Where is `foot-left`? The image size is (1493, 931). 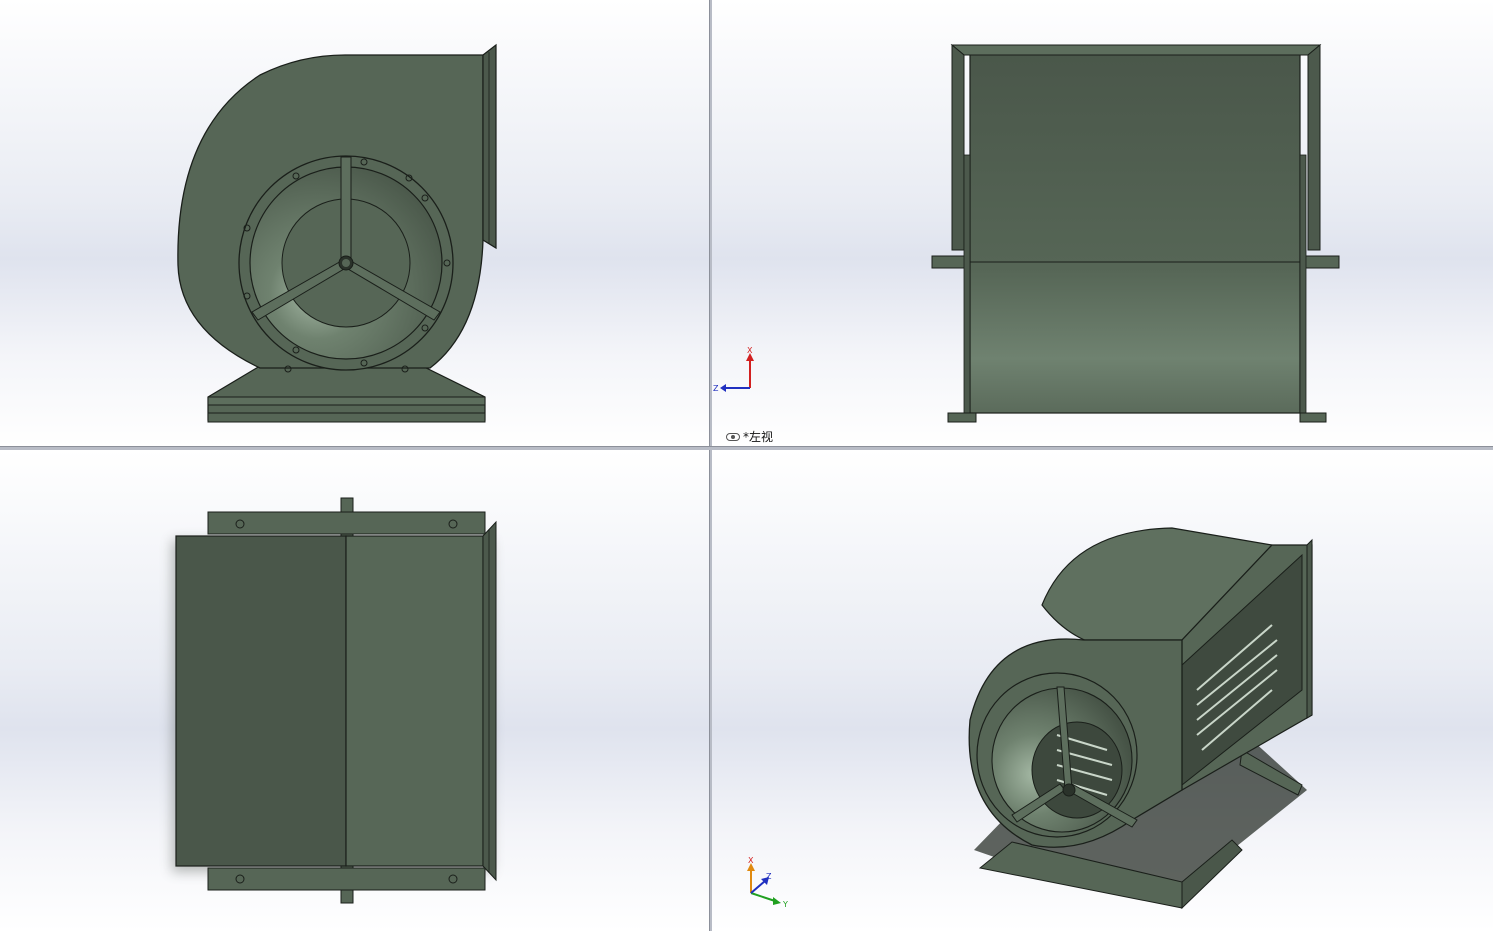 foot-left is located at coordinates (962, 417).